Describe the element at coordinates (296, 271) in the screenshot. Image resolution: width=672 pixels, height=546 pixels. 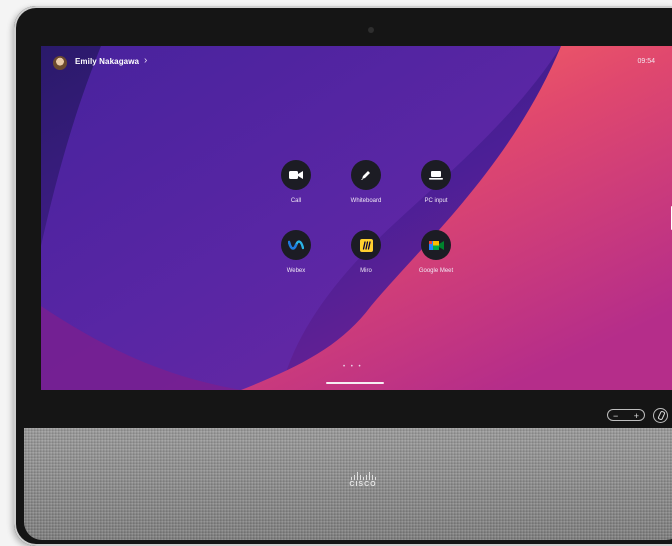
I see `app-label: Webex` at that location.